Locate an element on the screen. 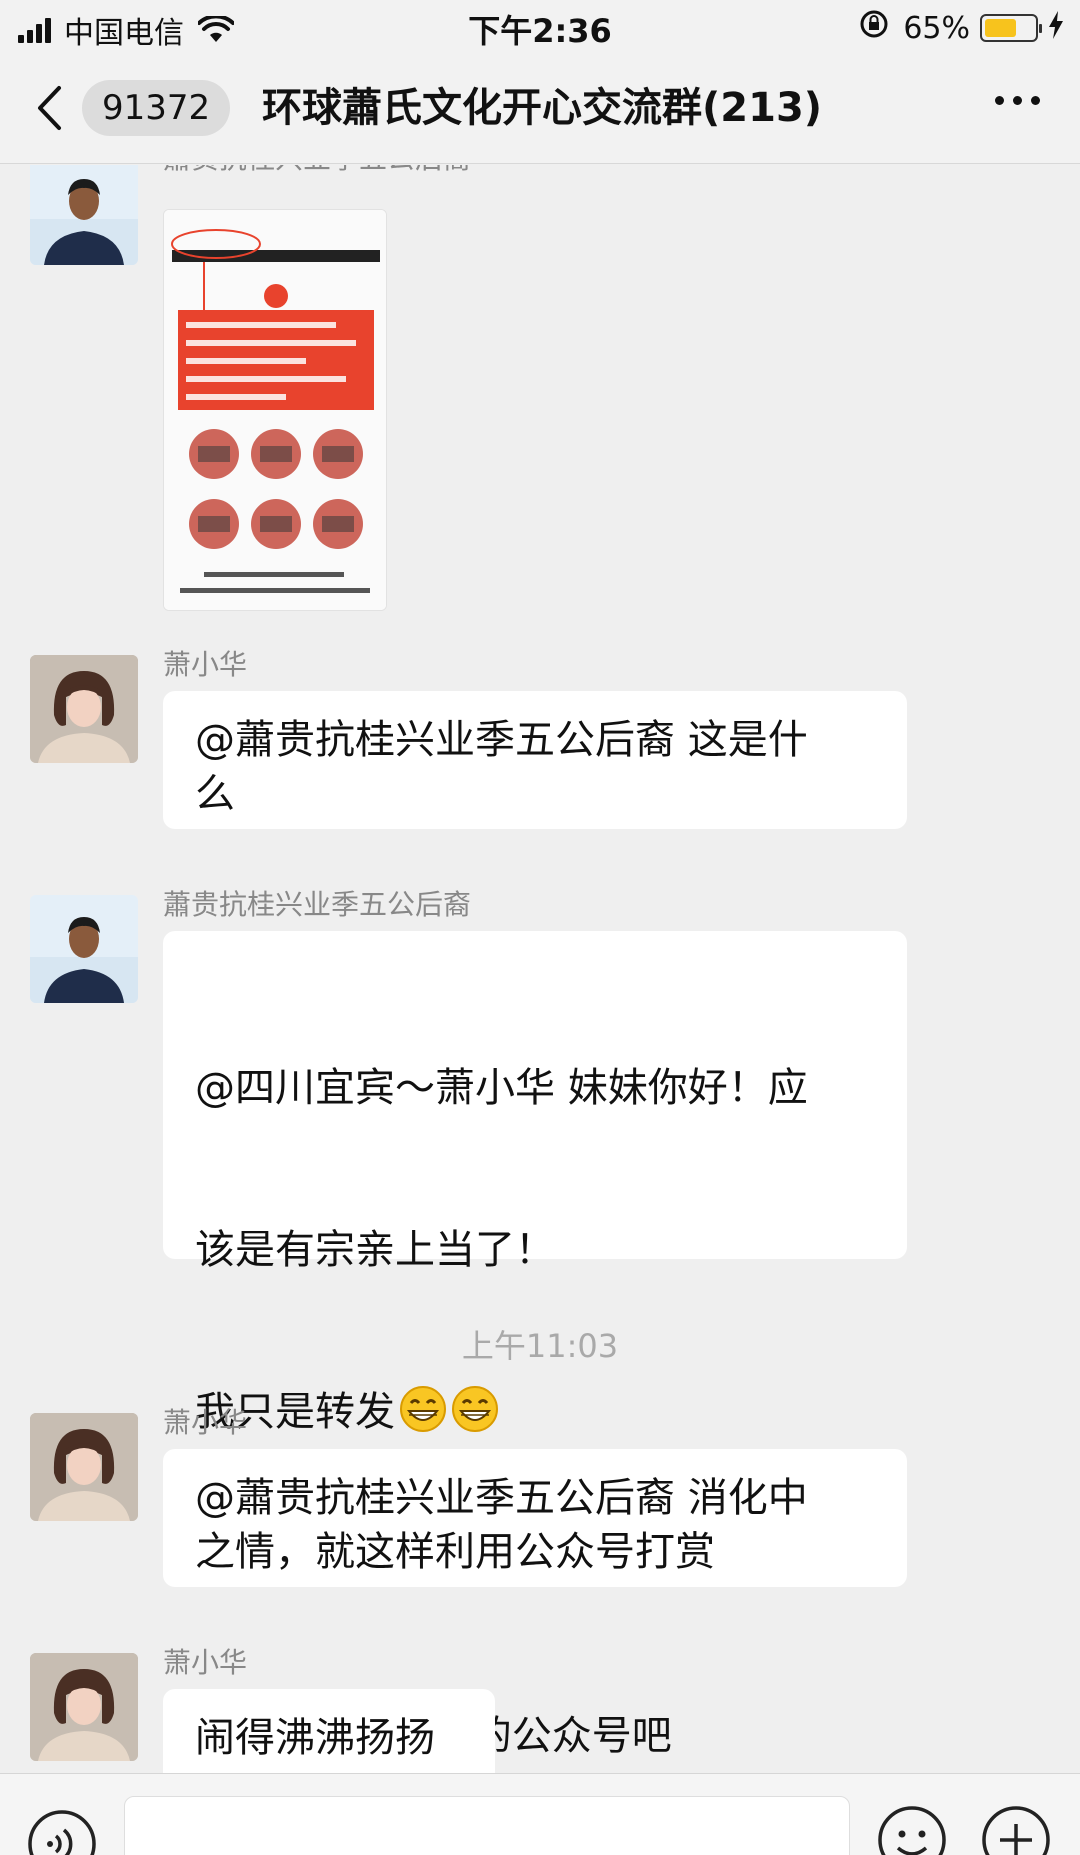 The width and height of the screenshot is (1080, 1855). message-line: @四川宜宾～萧小华 妹妹你好！应 is located at coordinates (501, 1088).